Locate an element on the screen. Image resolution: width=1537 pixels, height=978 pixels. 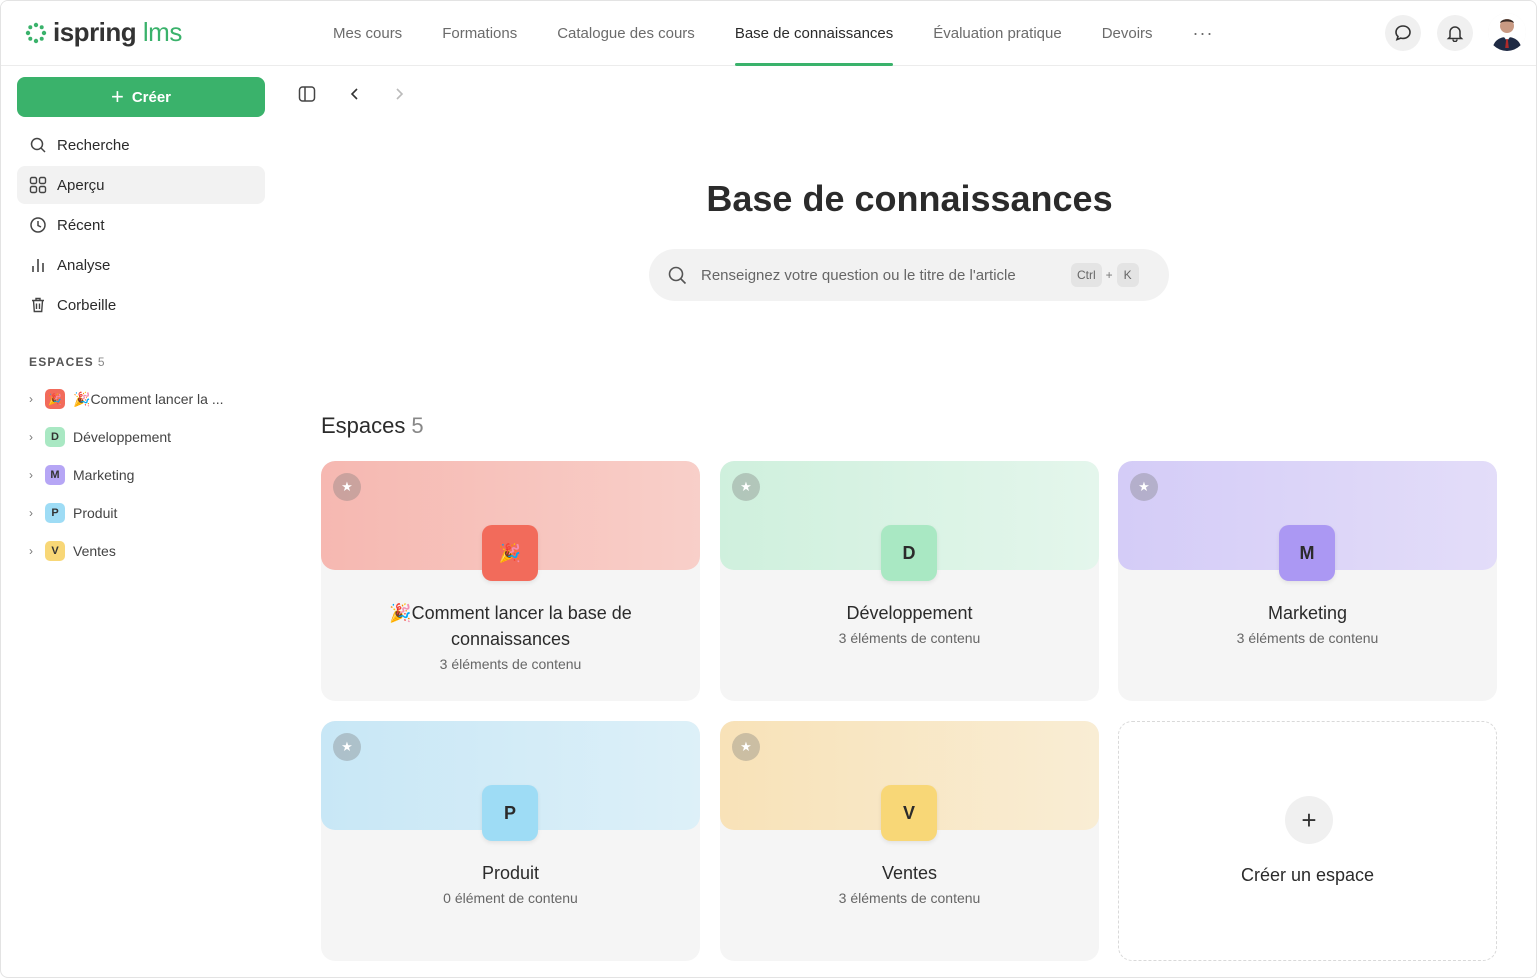
space-tile: P is located at coordinates (510, 813).